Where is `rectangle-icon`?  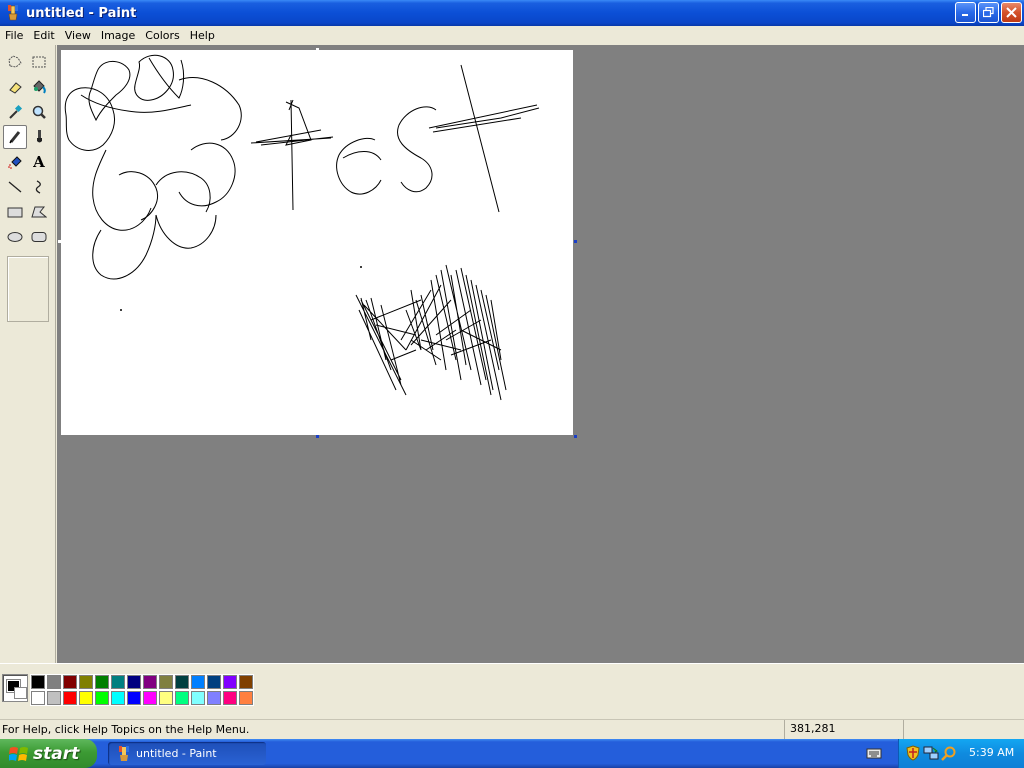
rectangle-icon is located at coordinates (15, 212).